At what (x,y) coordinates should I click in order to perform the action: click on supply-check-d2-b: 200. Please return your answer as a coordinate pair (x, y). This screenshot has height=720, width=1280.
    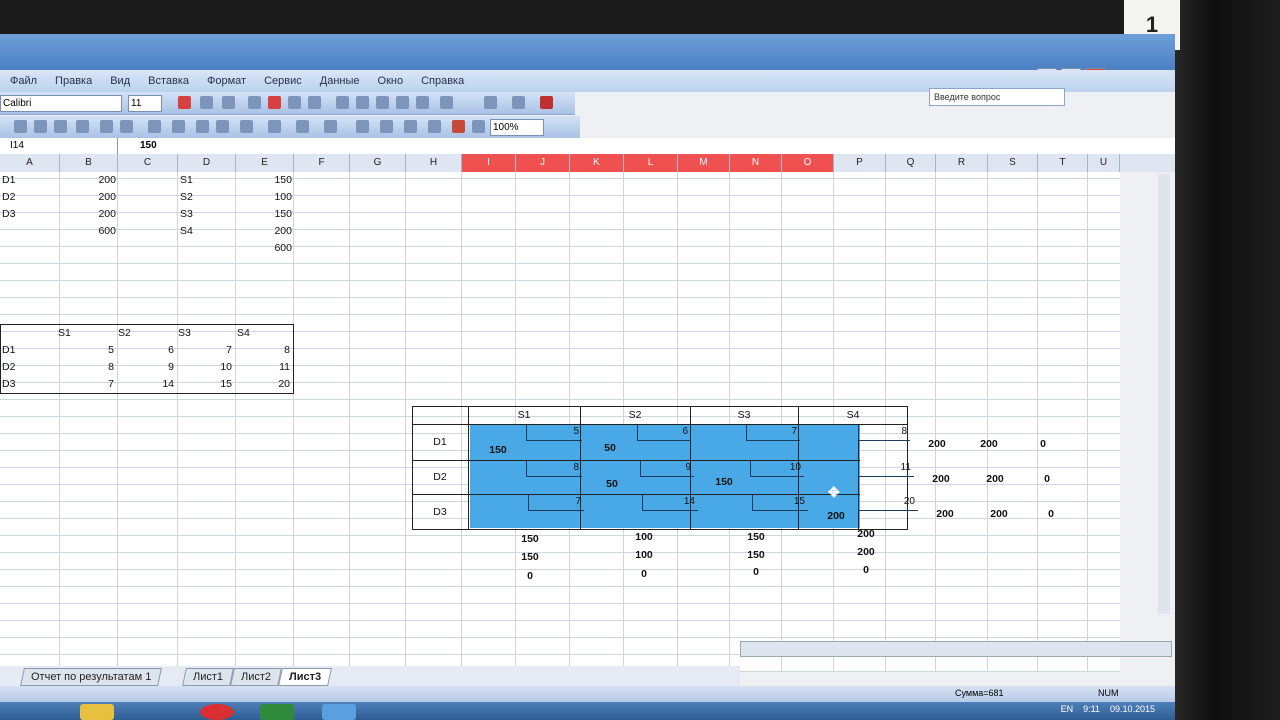
    Looking at the image, I should click on (995, 479).